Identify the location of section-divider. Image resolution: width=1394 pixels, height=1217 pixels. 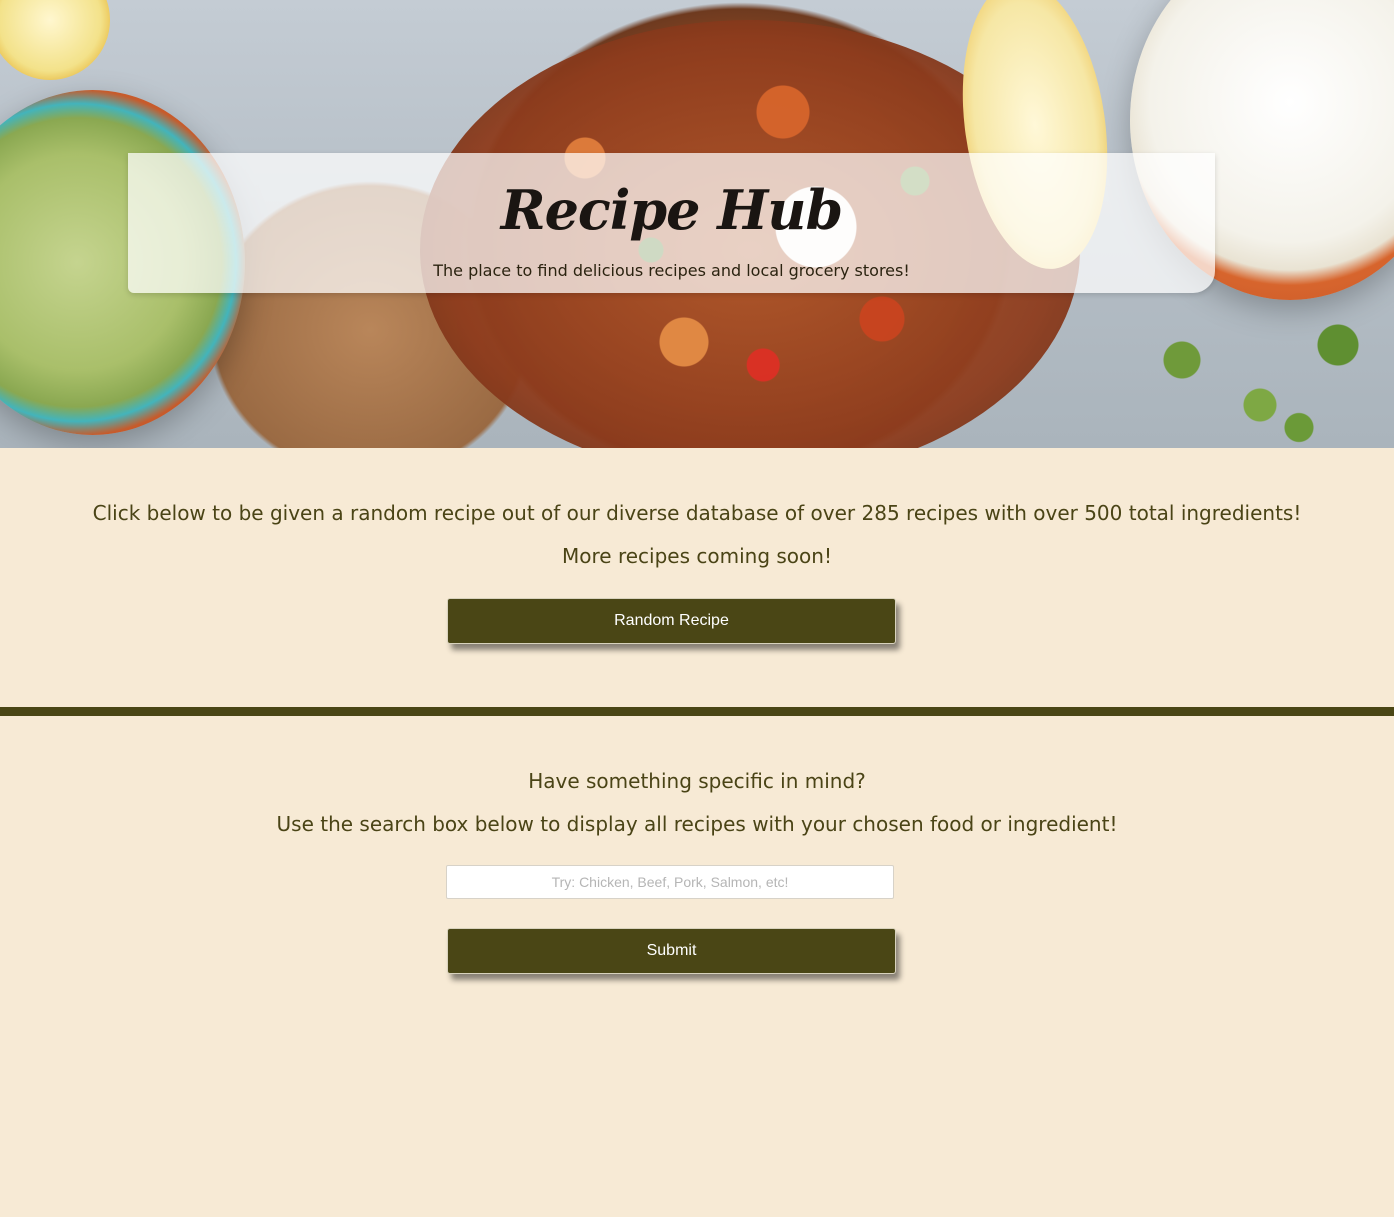
(697, 711).